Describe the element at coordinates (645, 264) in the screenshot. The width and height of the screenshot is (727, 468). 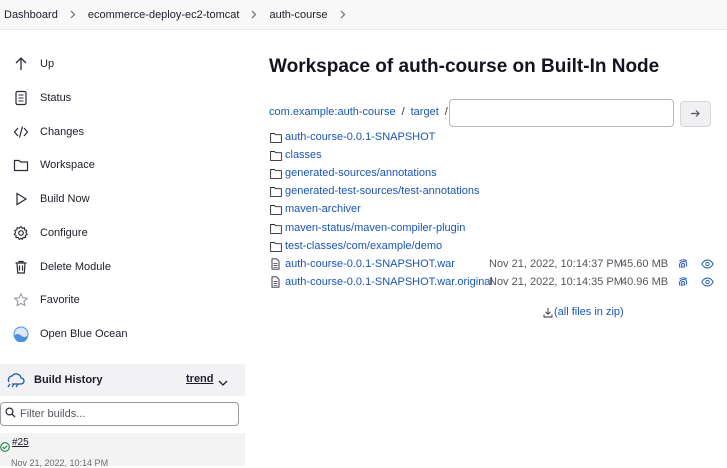
I see `file-size: 45.60 MB` at that location.